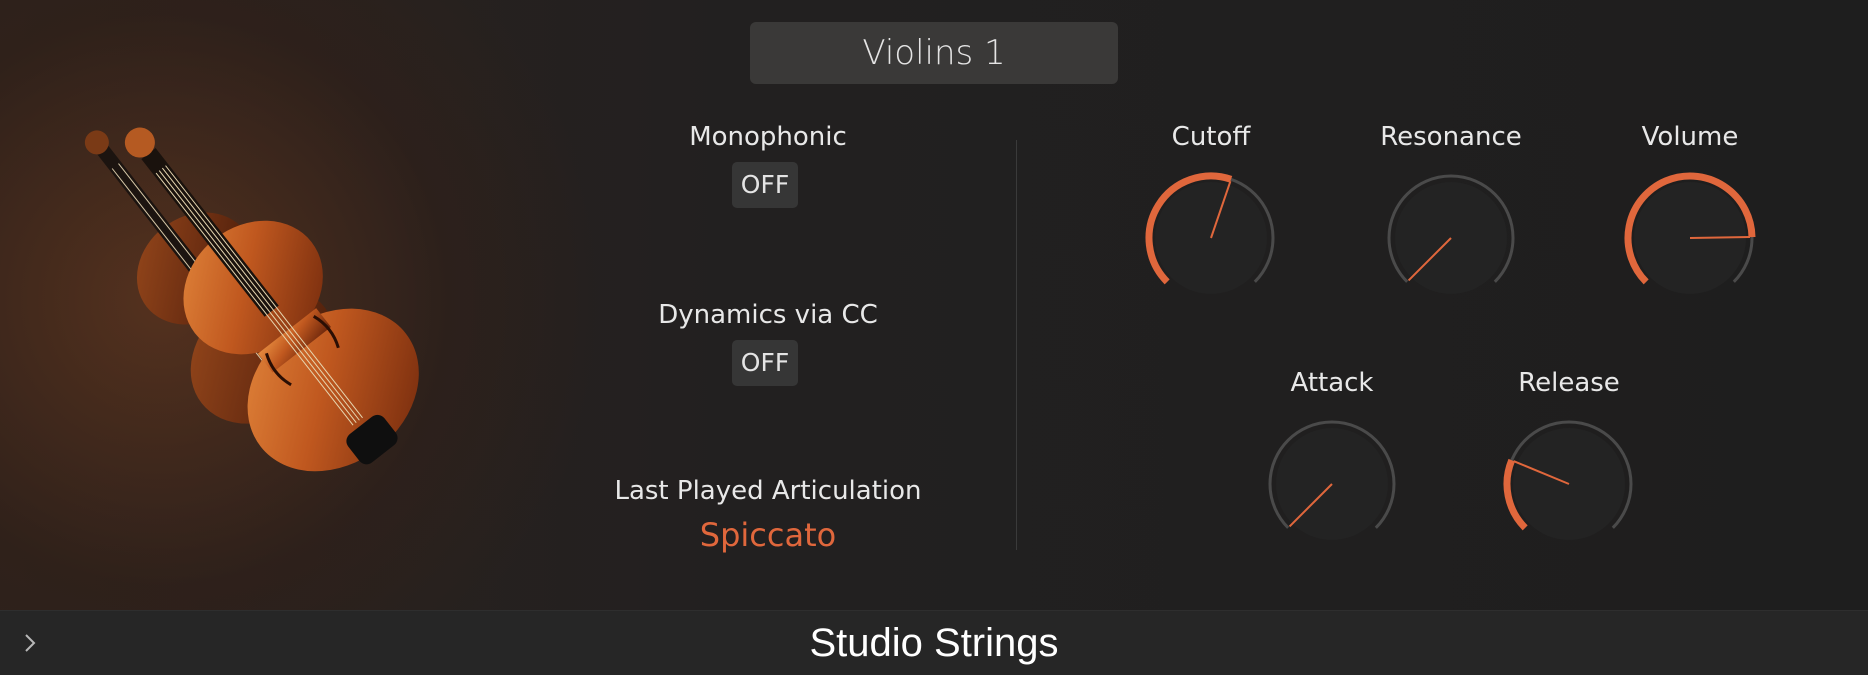  Describe the element at coordinates (765, 185) in the screenshot. I see `monophonic-toggle: OFF` at that location.